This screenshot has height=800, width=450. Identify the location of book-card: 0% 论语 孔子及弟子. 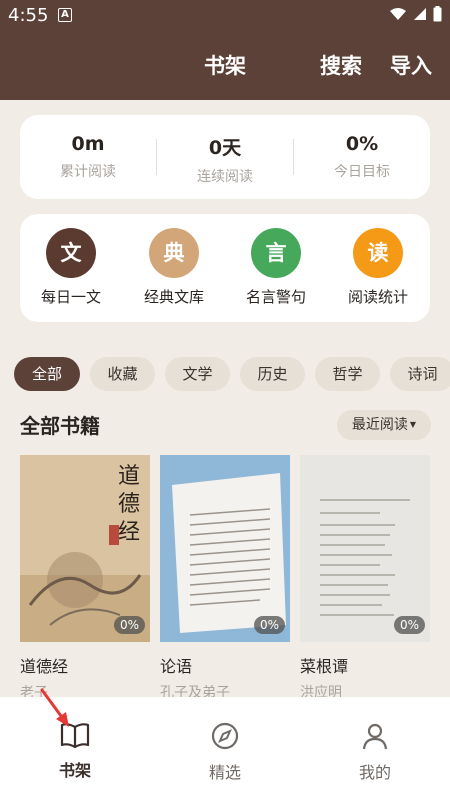
(225, 578).